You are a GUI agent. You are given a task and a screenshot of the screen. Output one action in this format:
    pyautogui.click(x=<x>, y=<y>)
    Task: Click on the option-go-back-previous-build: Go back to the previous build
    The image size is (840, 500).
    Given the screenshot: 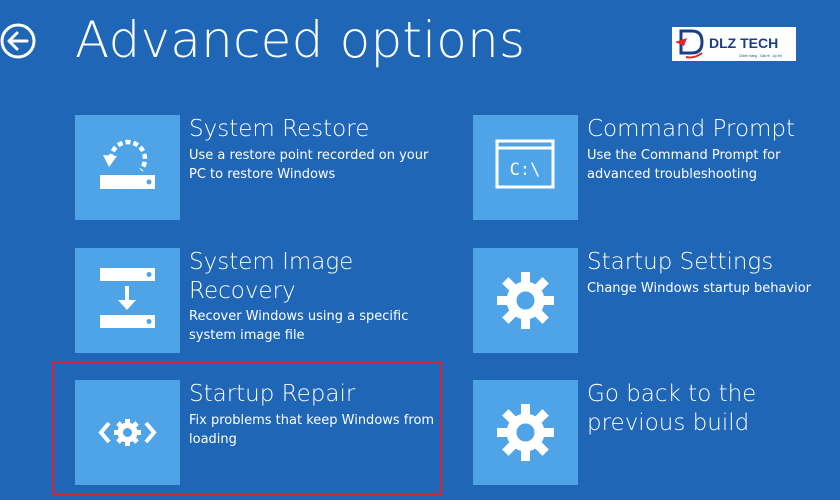 What is the action you would take?
    pyautogui.click(x=653, y=435)
    